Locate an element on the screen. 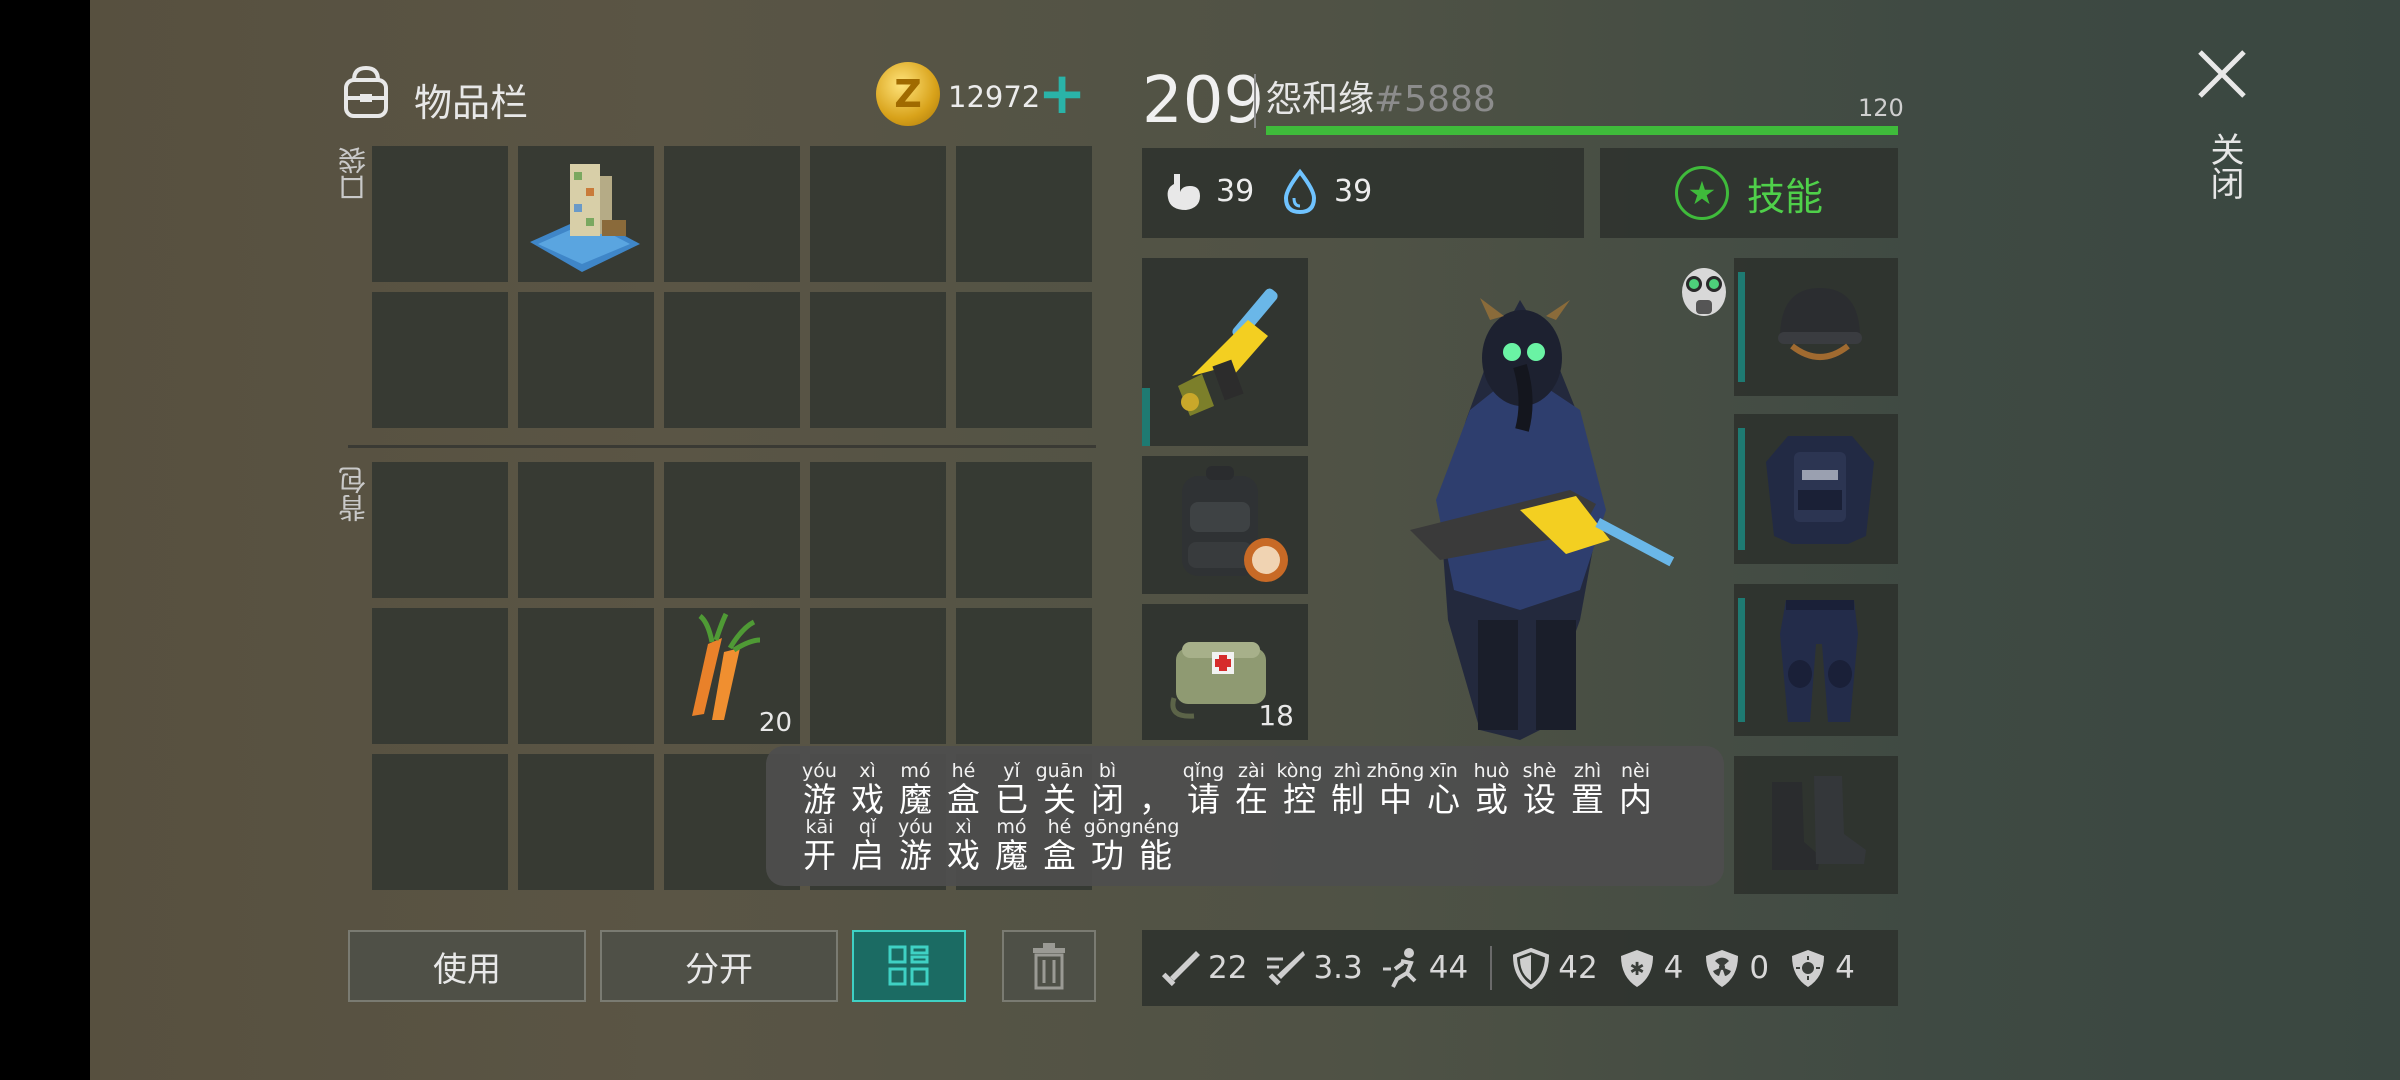 The image size is (2400, 1080). right-margin-panel is located at coordinates (2275, 540).